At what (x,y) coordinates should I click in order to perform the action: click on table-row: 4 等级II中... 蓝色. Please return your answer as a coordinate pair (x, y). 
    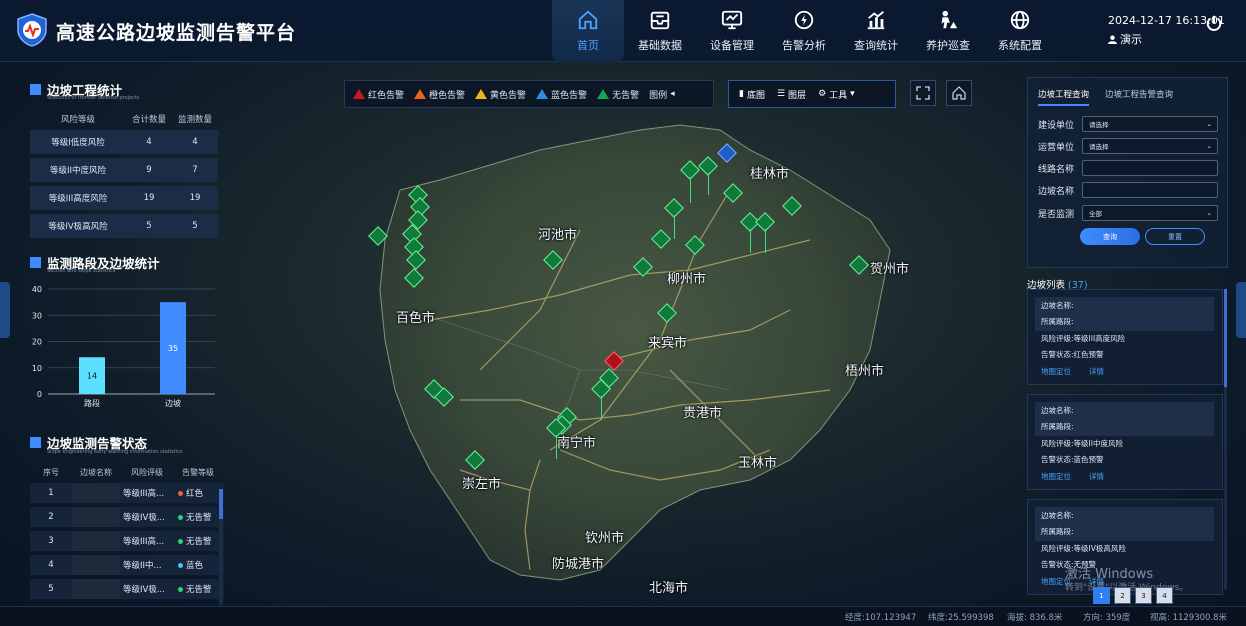
    Looking at the image, I should click on (127, 565).